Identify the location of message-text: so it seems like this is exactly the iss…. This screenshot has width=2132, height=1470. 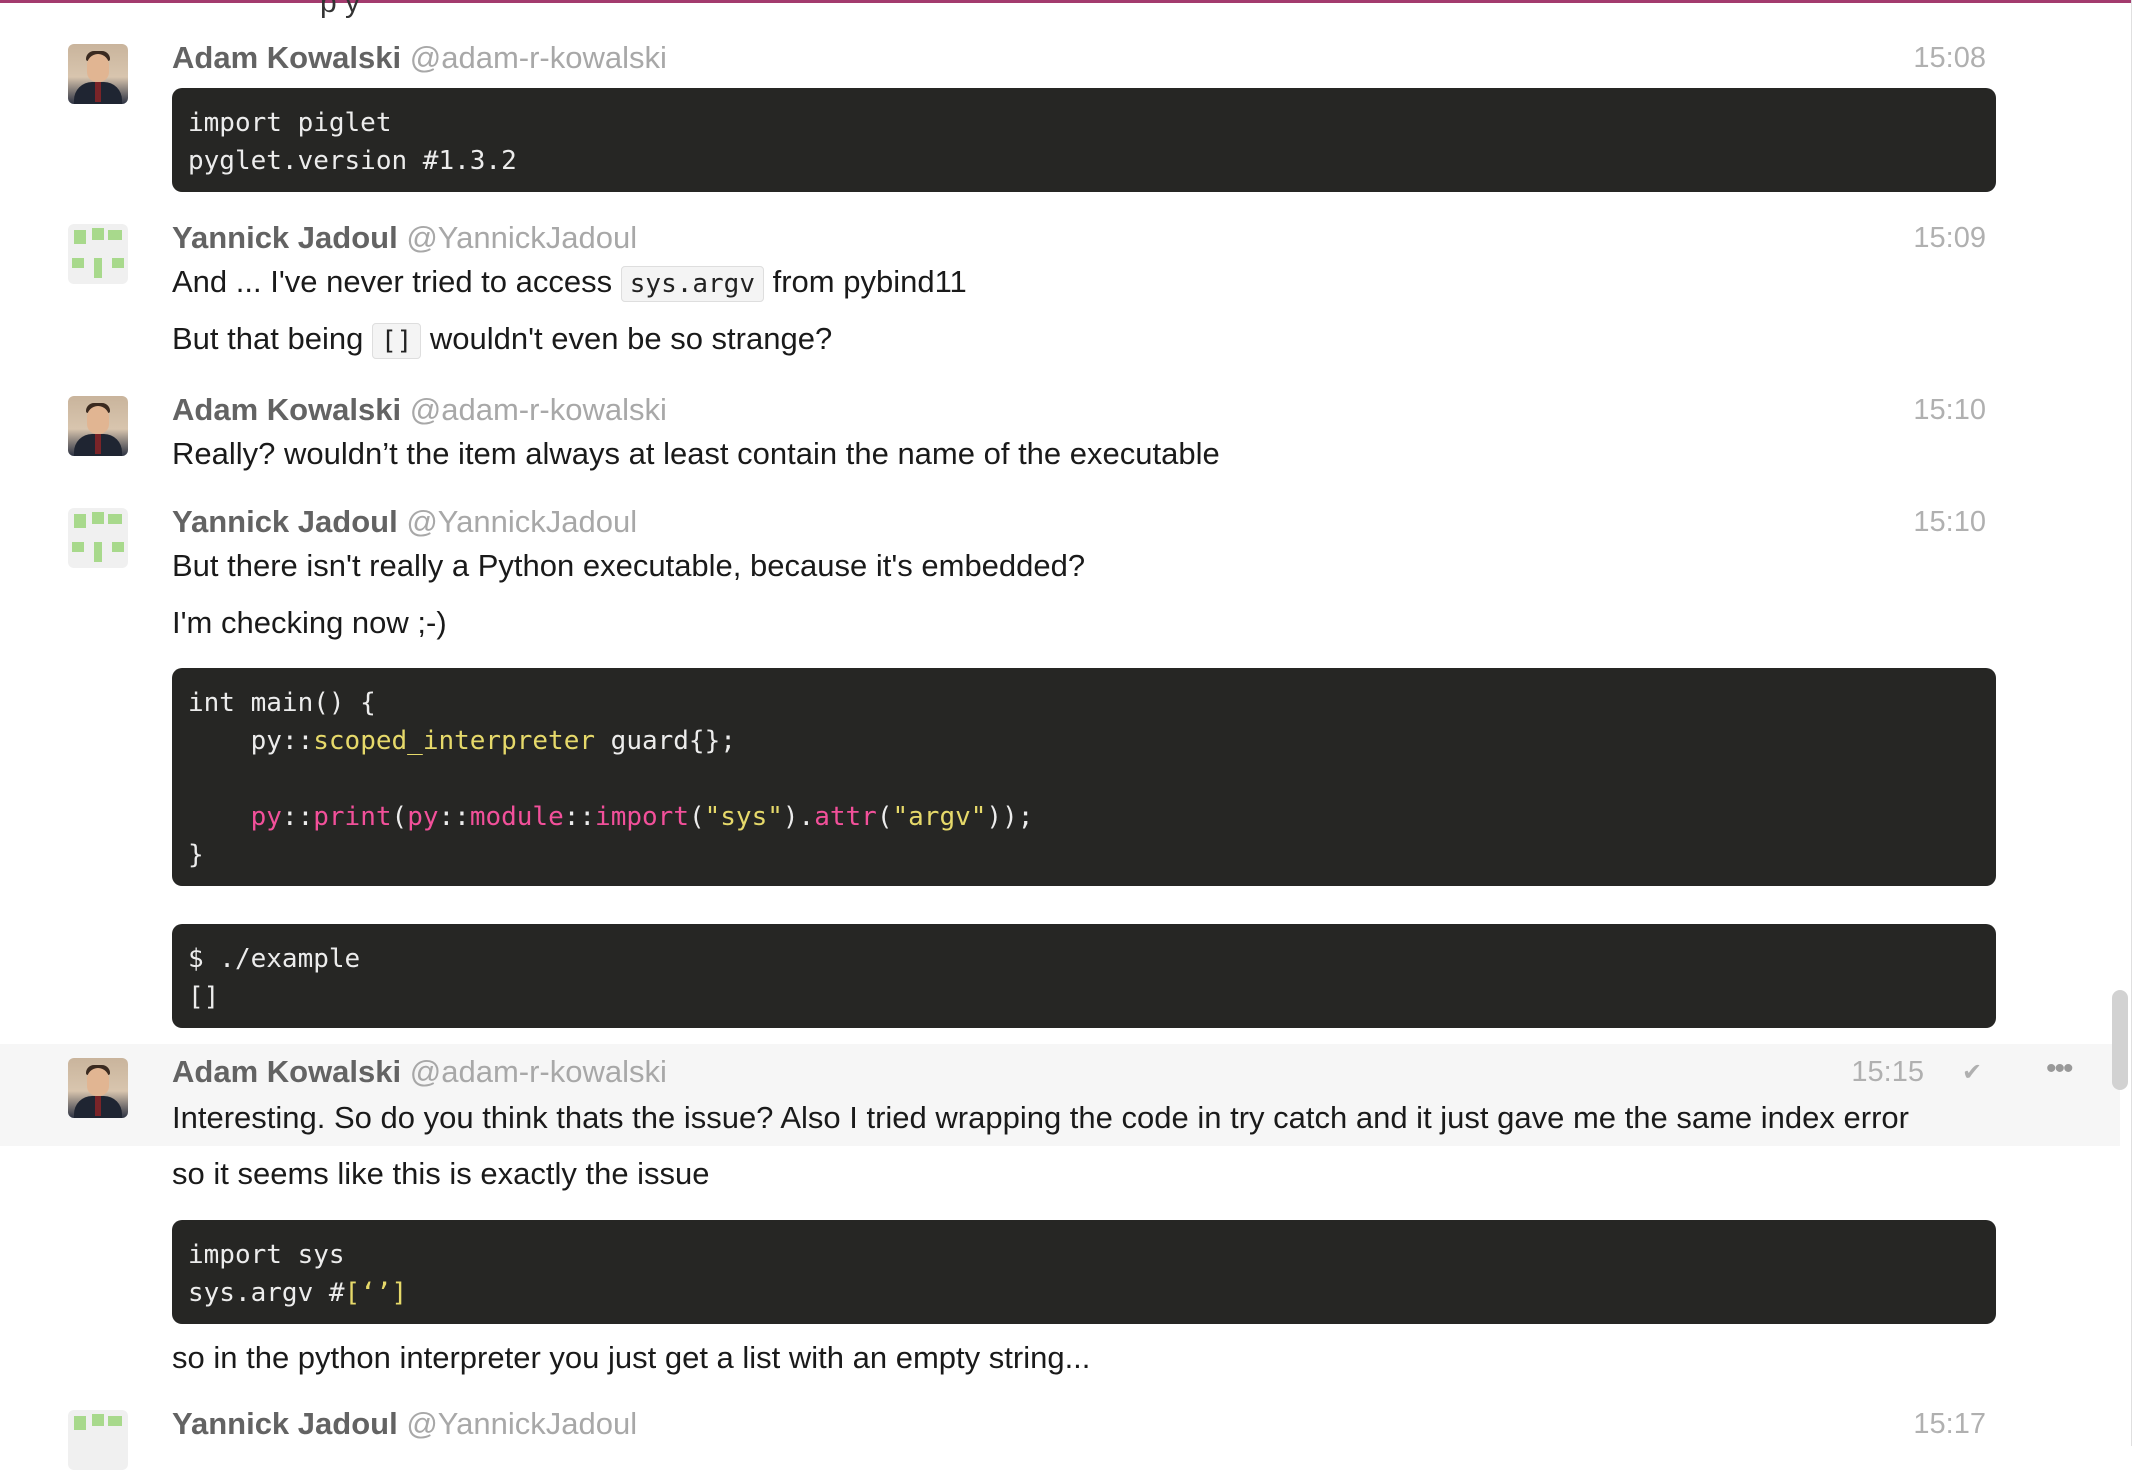
(441, 1173).